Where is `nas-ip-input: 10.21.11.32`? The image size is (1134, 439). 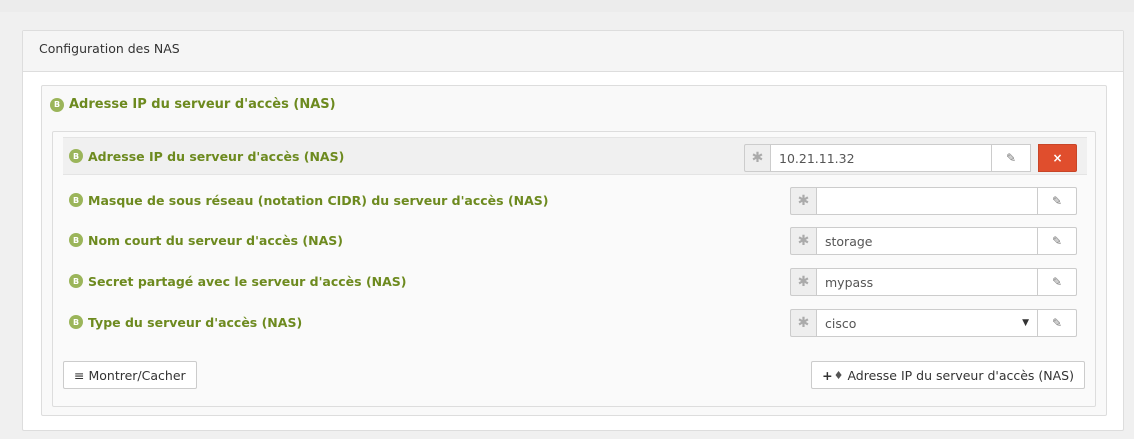
nas-ip-input: 10.21.11.32 is located at coordinates (881, 158).